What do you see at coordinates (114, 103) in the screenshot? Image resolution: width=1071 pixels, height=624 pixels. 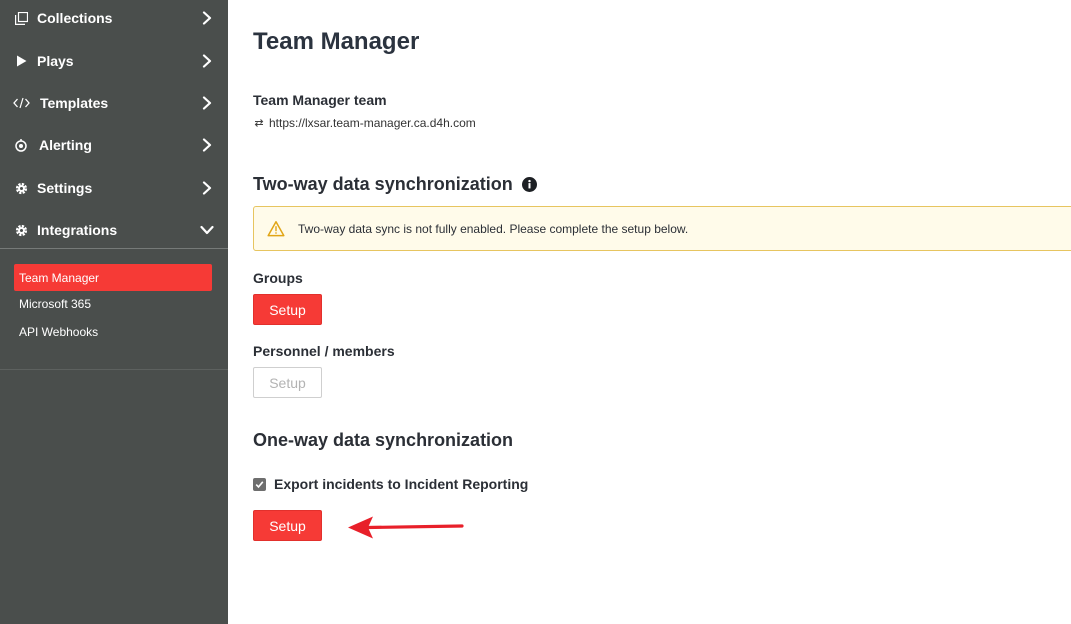 I see `sidebar-item-templates: Templates` at bounding box center [114, 103].